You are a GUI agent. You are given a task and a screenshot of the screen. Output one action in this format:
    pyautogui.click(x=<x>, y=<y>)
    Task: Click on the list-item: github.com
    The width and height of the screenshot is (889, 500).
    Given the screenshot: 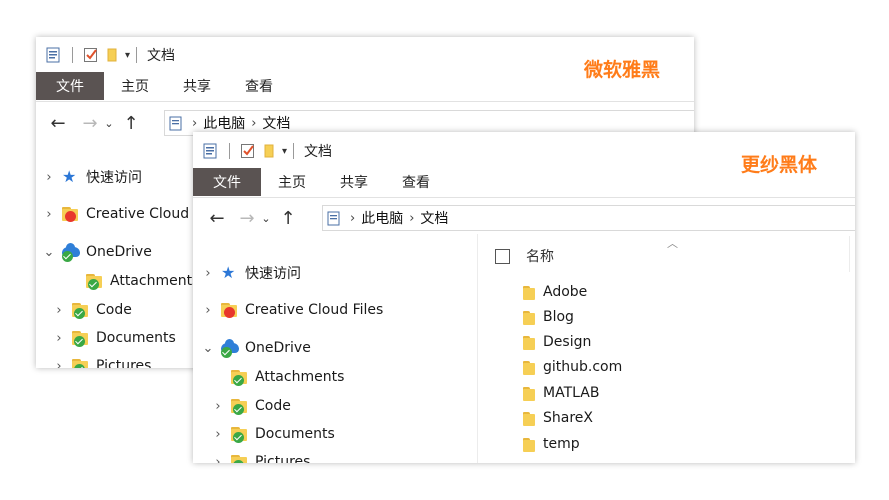 What is the action you would take?
    pyautogui.click(x=572, y=367)
    